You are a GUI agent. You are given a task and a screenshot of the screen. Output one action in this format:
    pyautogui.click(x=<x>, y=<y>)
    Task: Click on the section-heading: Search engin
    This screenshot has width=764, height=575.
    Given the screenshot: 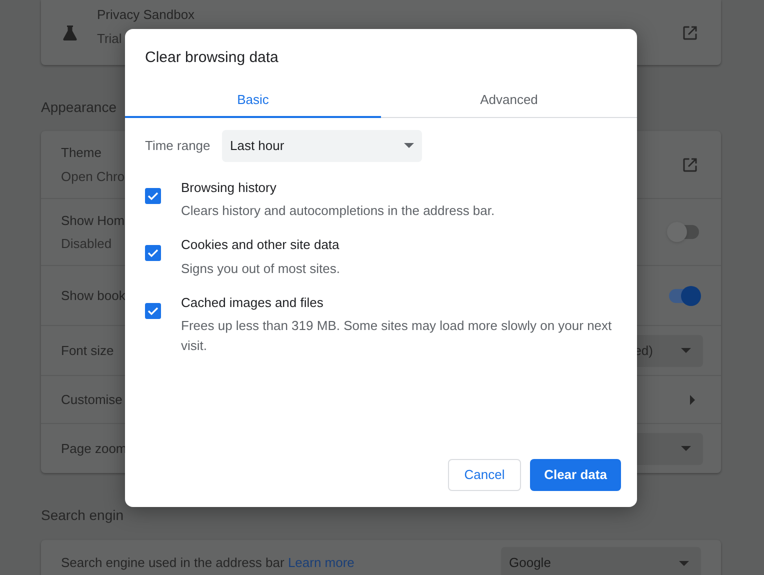 What is the action you would take?
    pyautogui.click(x=82, y=515)
    